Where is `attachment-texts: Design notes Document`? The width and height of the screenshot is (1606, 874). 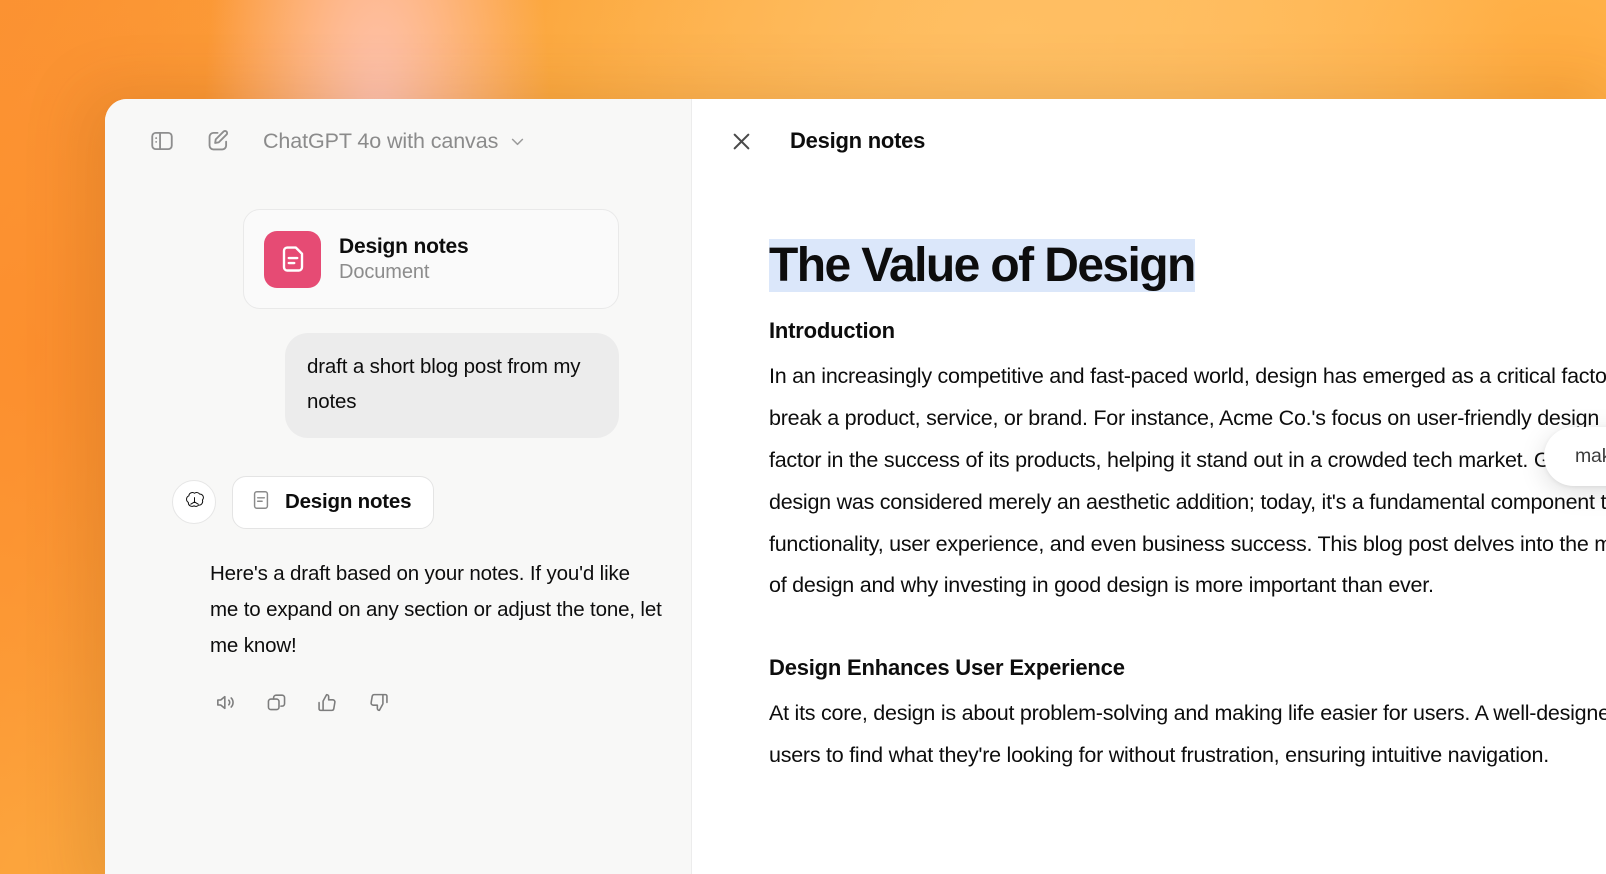
attachment-texts: Design notes Document is located at coordinates (404, 259).